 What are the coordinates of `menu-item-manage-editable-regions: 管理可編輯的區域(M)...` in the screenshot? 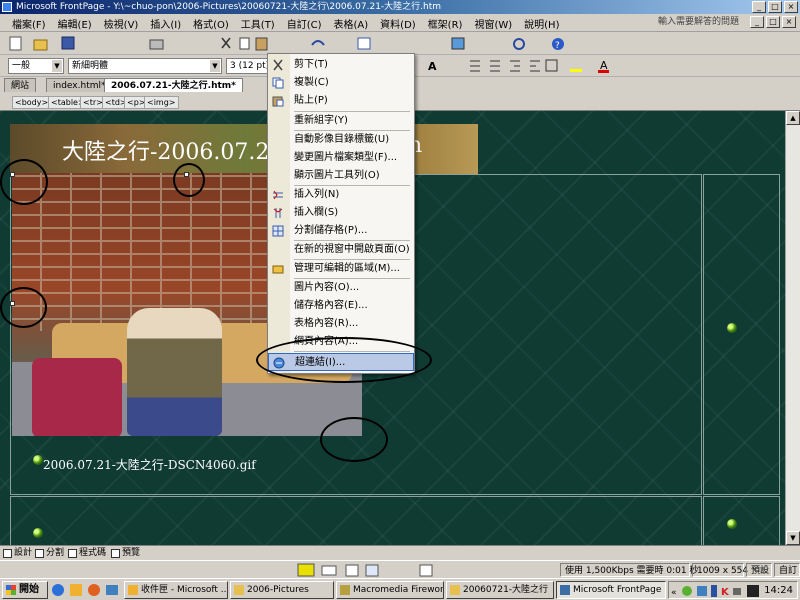 It's located at (341, 269).